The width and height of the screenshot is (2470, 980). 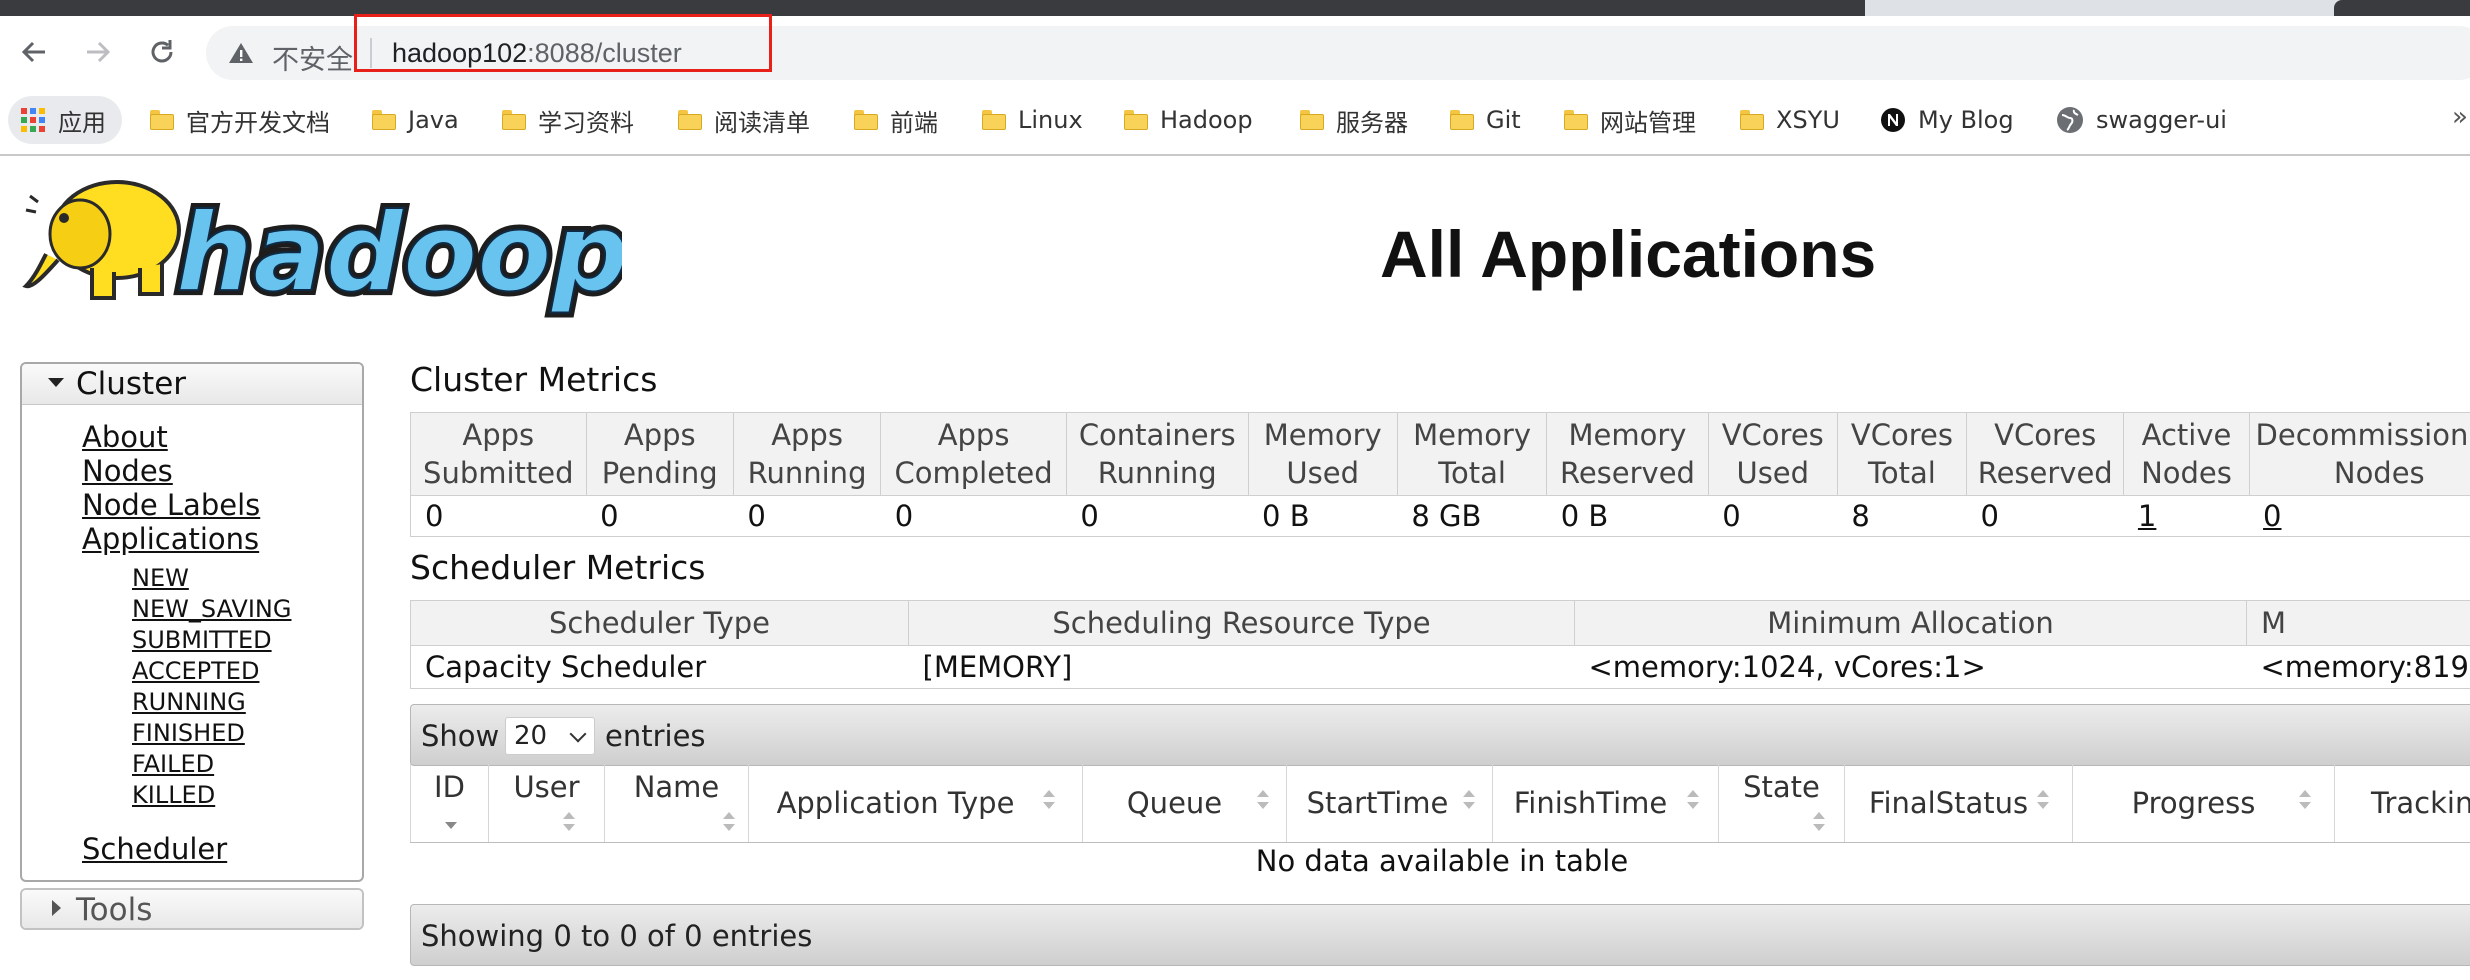 I want to click on bookmark-folder: Java, so click(x=415, y=120).